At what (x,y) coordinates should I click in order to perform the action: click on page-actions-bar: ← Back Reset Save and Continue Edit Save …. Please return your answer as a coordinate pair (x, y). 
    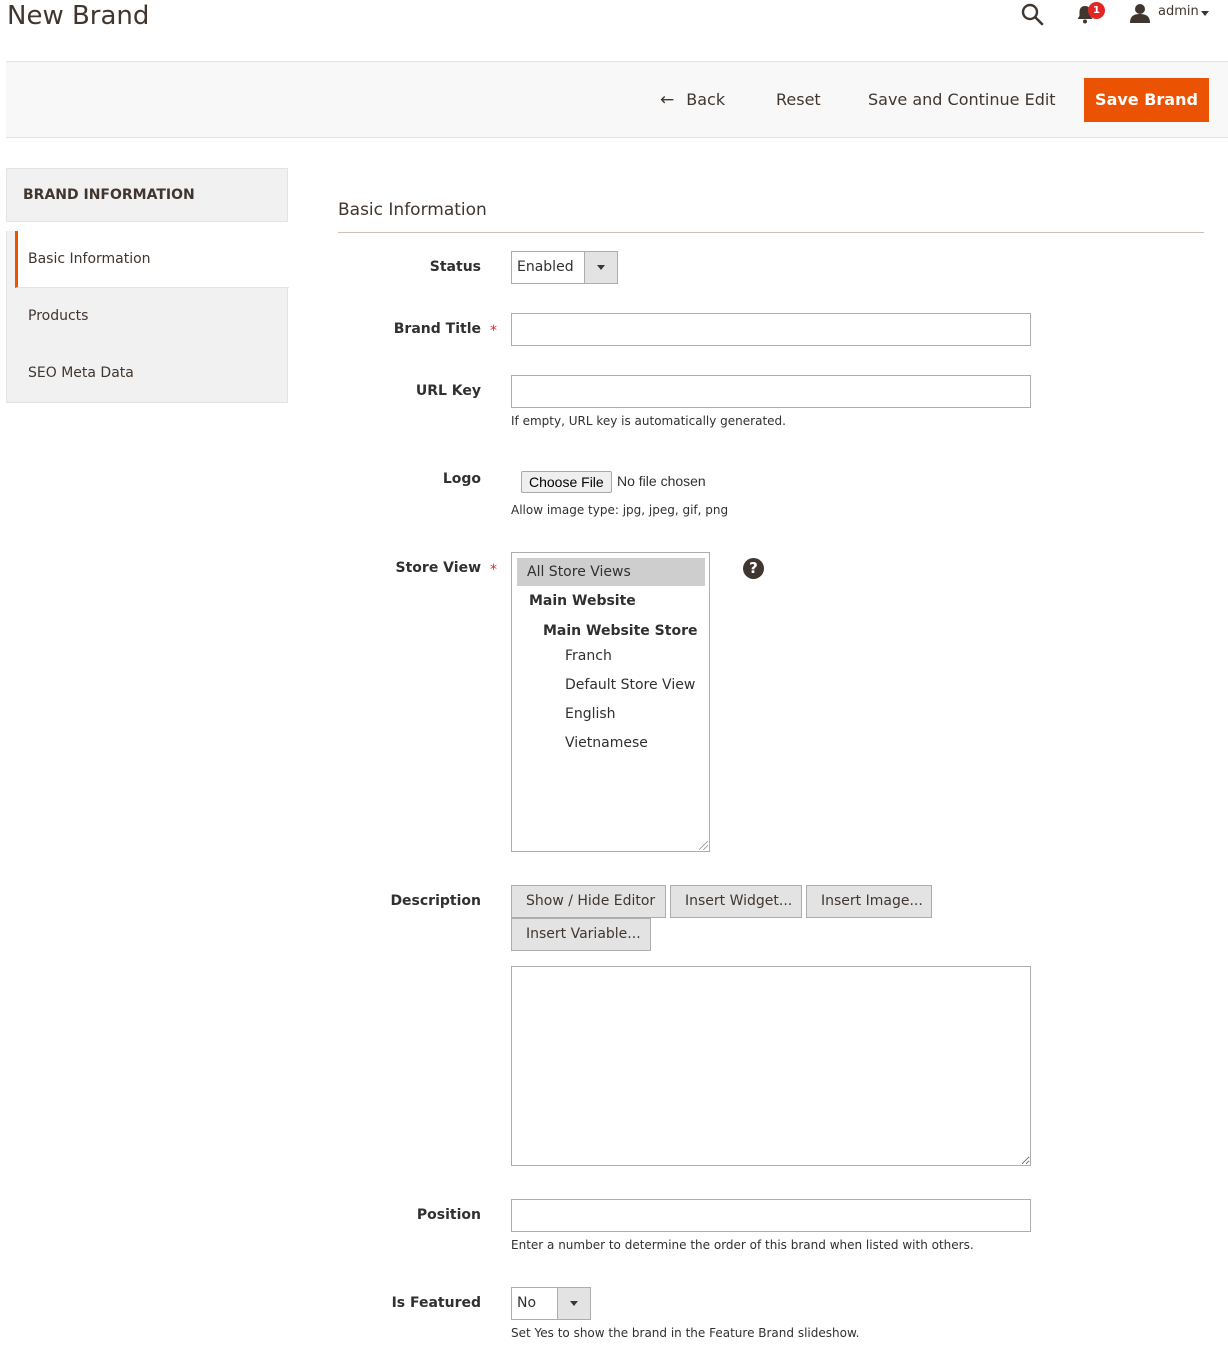
    Looking at the image, I should click on (617, 99).